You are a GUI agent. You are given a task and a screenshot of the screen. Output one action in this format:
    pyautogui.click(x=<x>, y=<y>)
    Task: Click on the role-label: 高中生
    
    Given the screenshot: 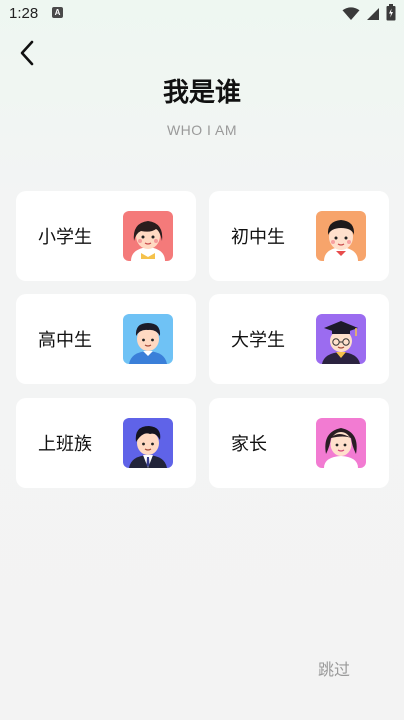 What is the action you would take?
    pyautogui.click(x=65, y=340)
    